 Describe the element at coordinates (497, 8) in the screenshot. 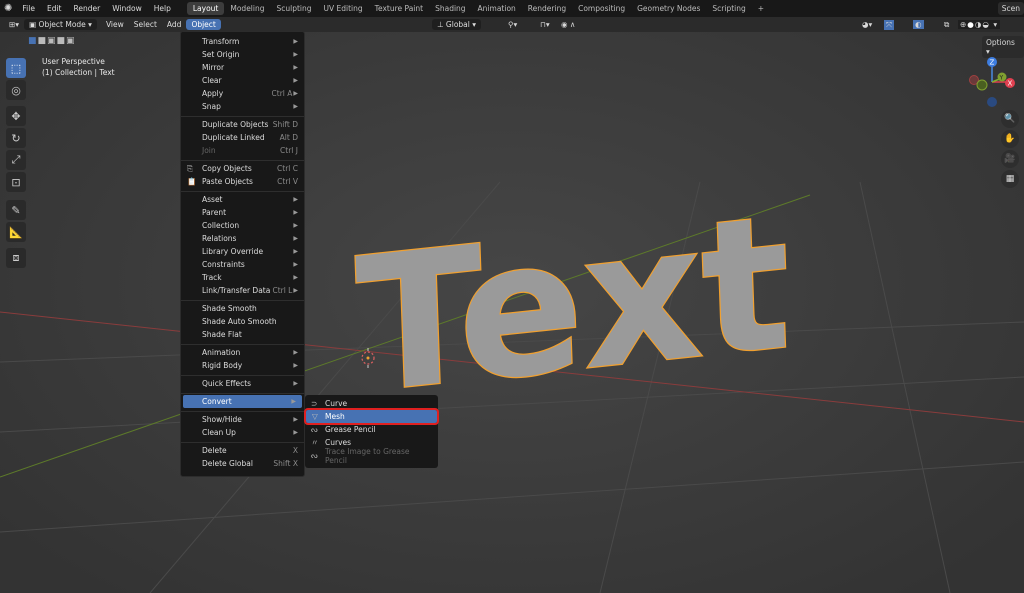

I see `tab-animation: Animation` at that location.